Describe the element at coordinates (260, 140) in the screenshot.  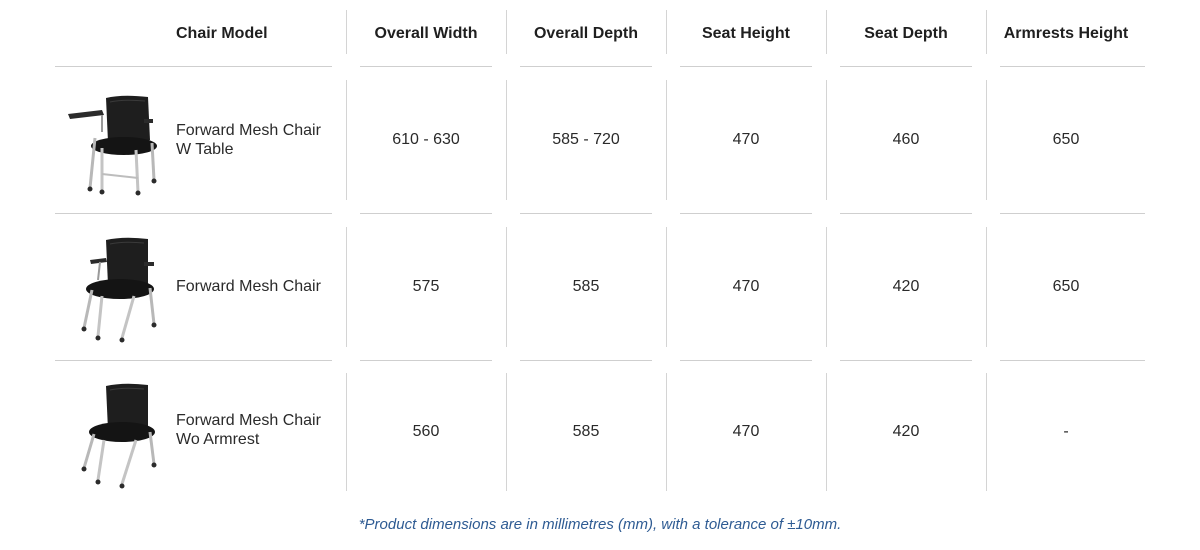
I see `chair-model-name: Forward Mesh Chair W Table` at that location.